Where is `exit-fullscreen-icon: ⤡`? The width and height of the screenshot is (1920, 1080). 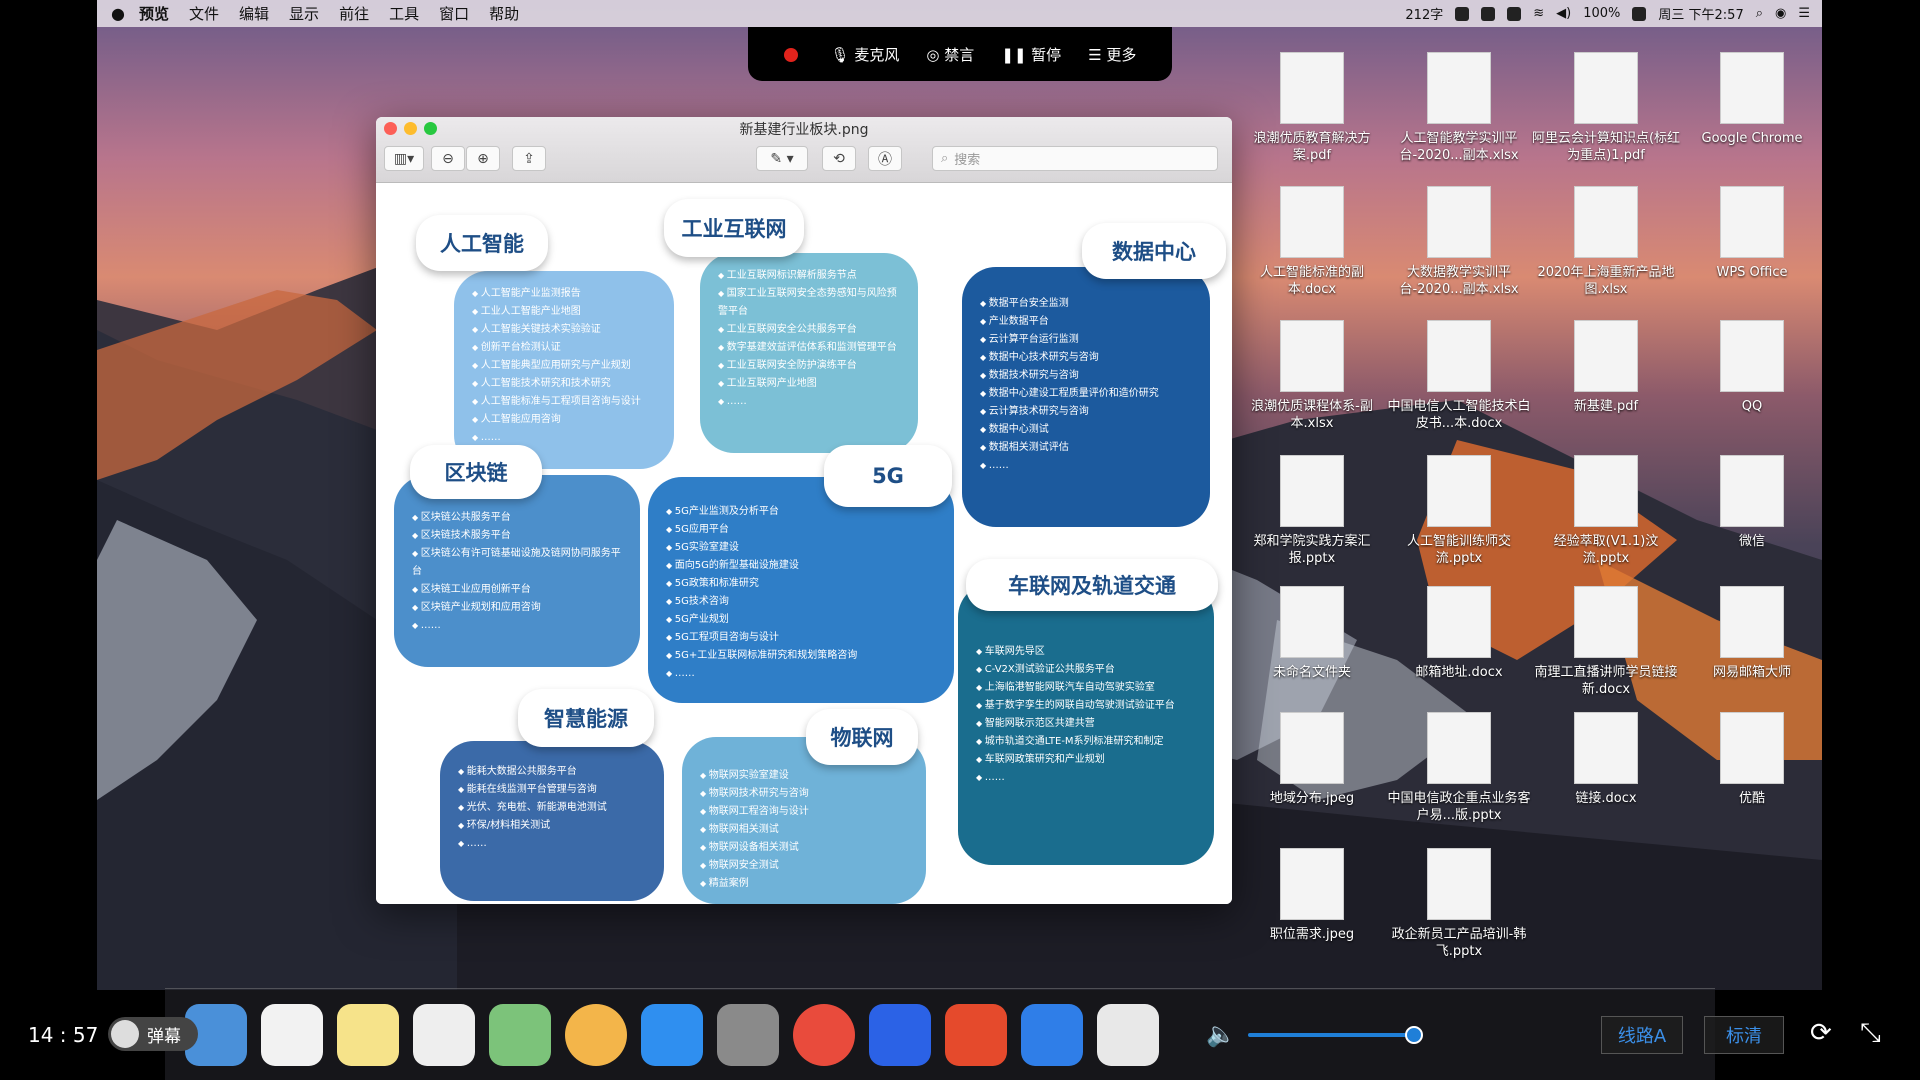 exit-fullscreen-icon: ⤡ is located at coordinates (1870, 1033).